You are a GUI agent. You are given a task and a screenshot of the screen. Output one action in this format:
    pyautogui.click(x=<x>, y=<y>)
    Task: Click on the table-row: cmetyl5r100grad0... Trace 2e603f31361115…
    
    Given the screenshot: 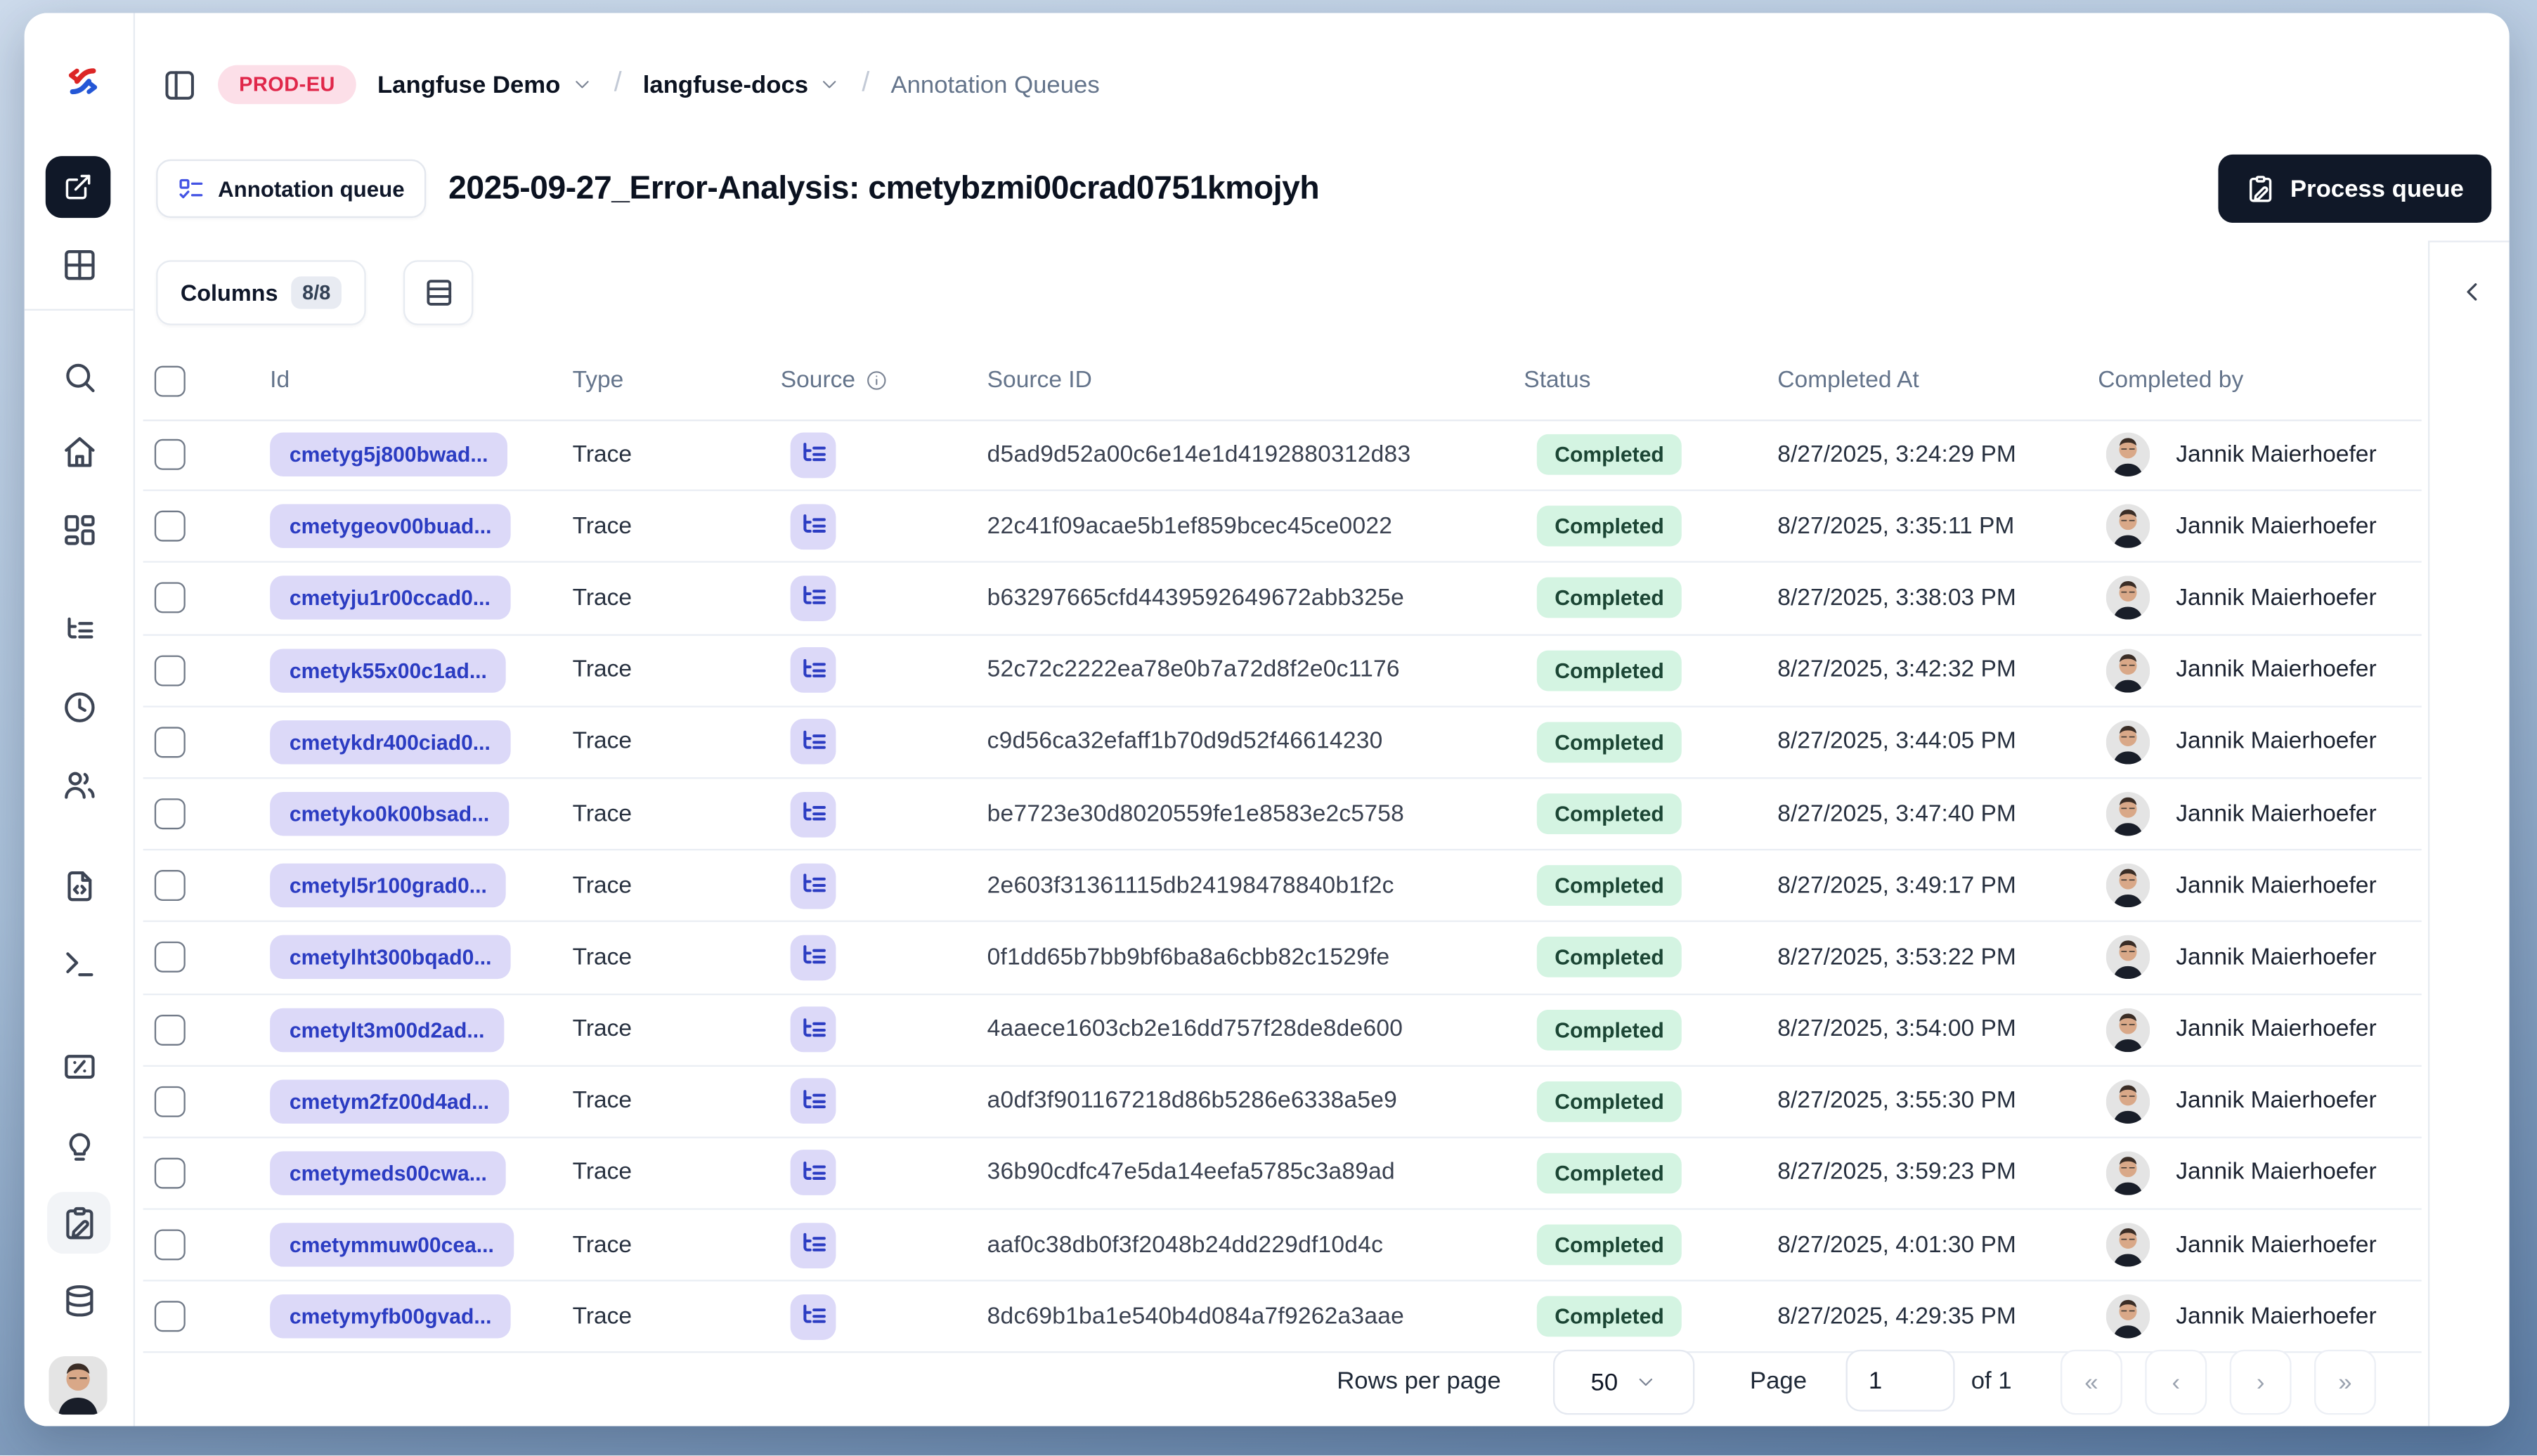 What is the action you would take?
    pyautogui.click(x=1283, y=887)
    